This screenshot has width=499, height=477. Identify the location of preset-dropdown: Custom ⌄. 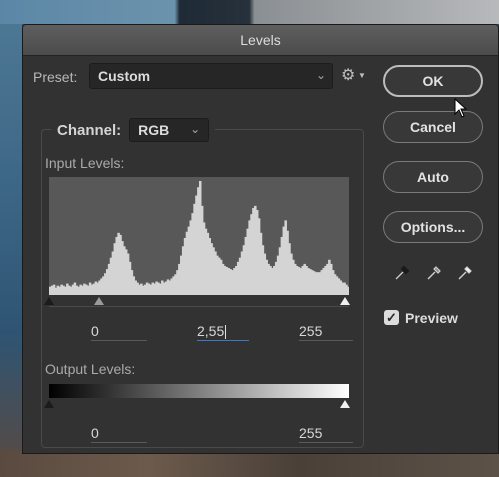
(211, 76).